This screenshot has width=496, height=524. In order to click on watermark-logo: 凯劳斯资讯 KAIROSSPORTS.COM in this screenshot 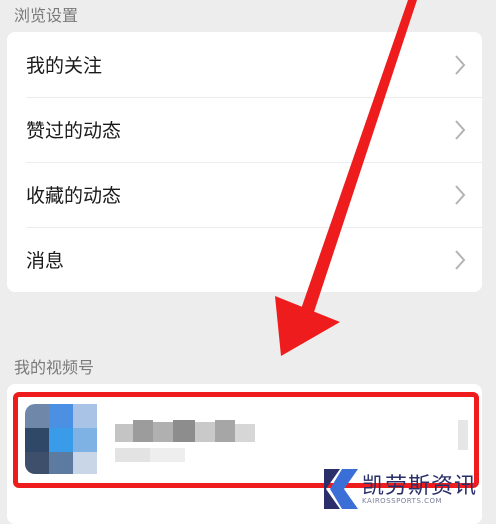, I will do `click(407, 489)`.